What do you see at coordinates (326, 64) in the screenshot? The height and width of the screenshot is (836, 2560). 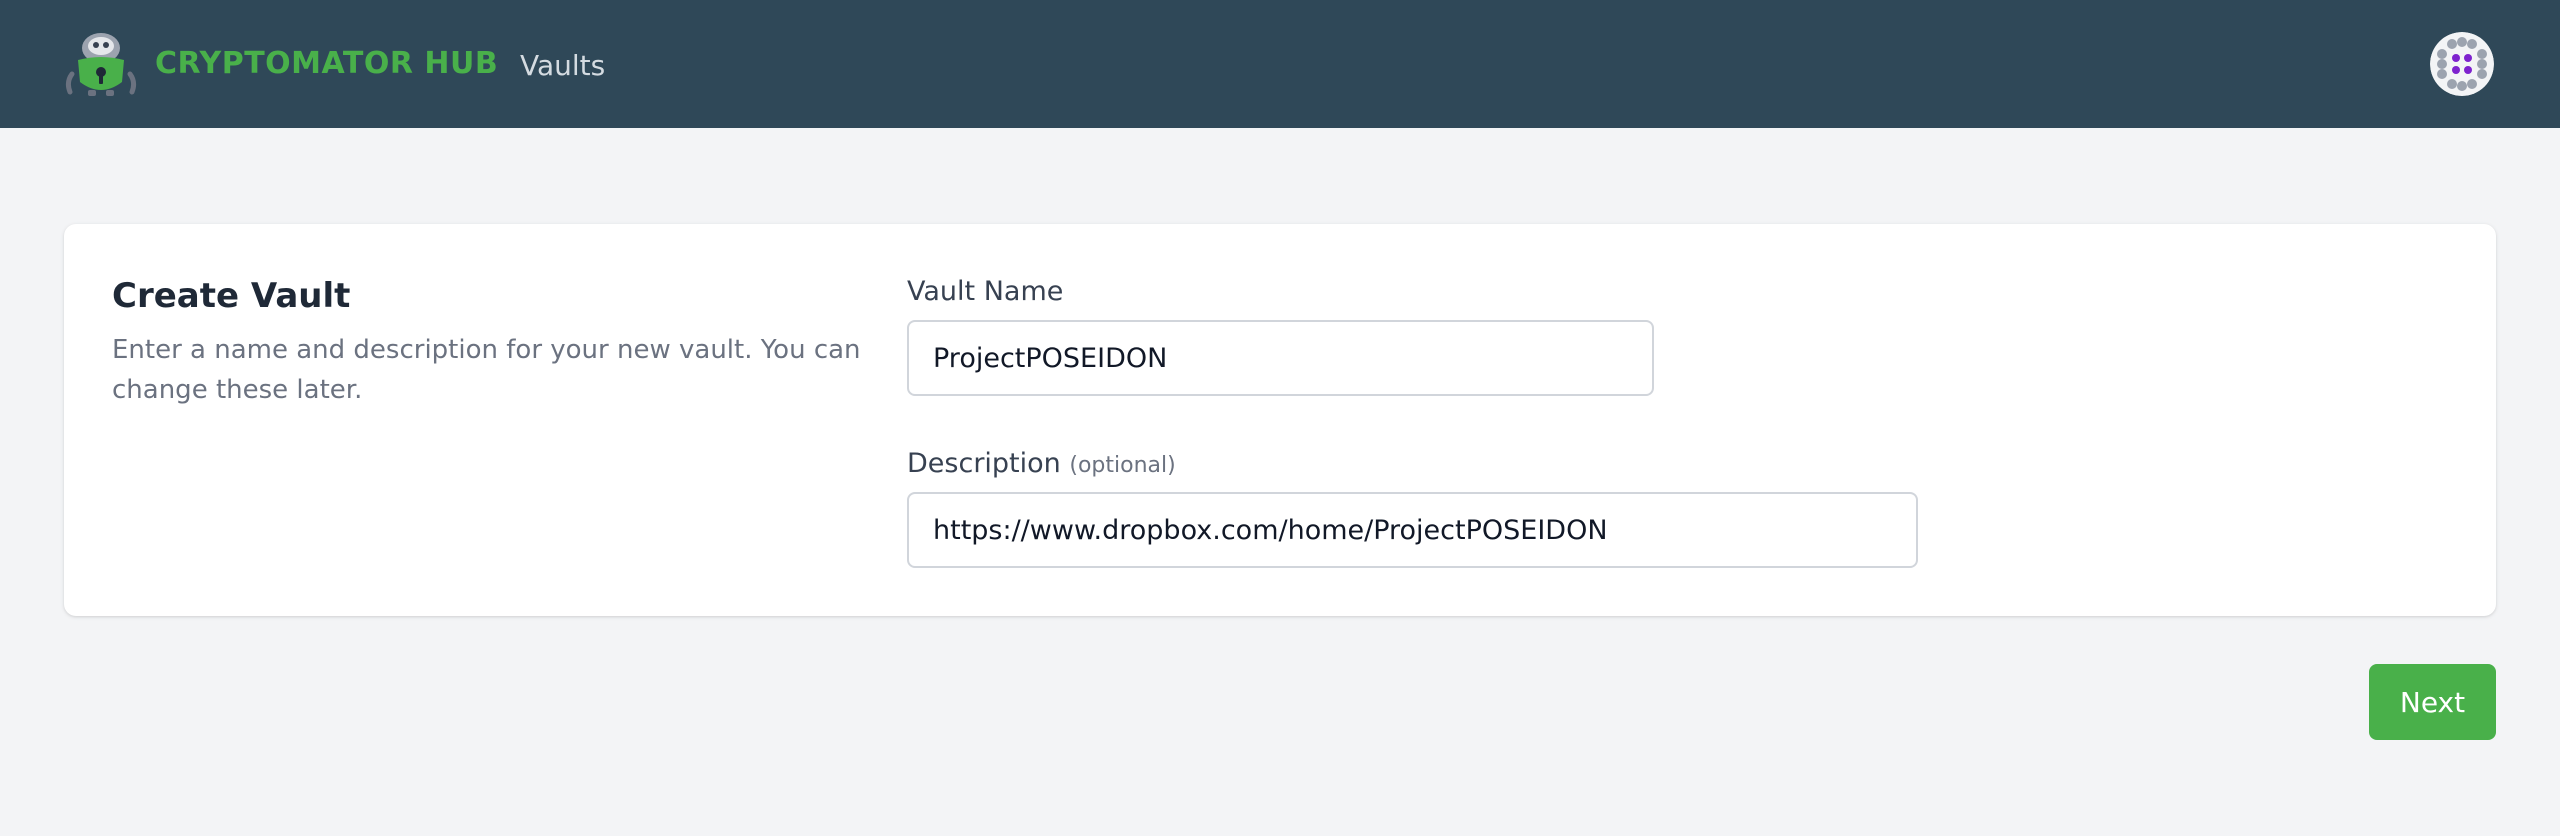 I see `brand-name: CRYPTOMATOR HUB` at bounding box center [326, 64].